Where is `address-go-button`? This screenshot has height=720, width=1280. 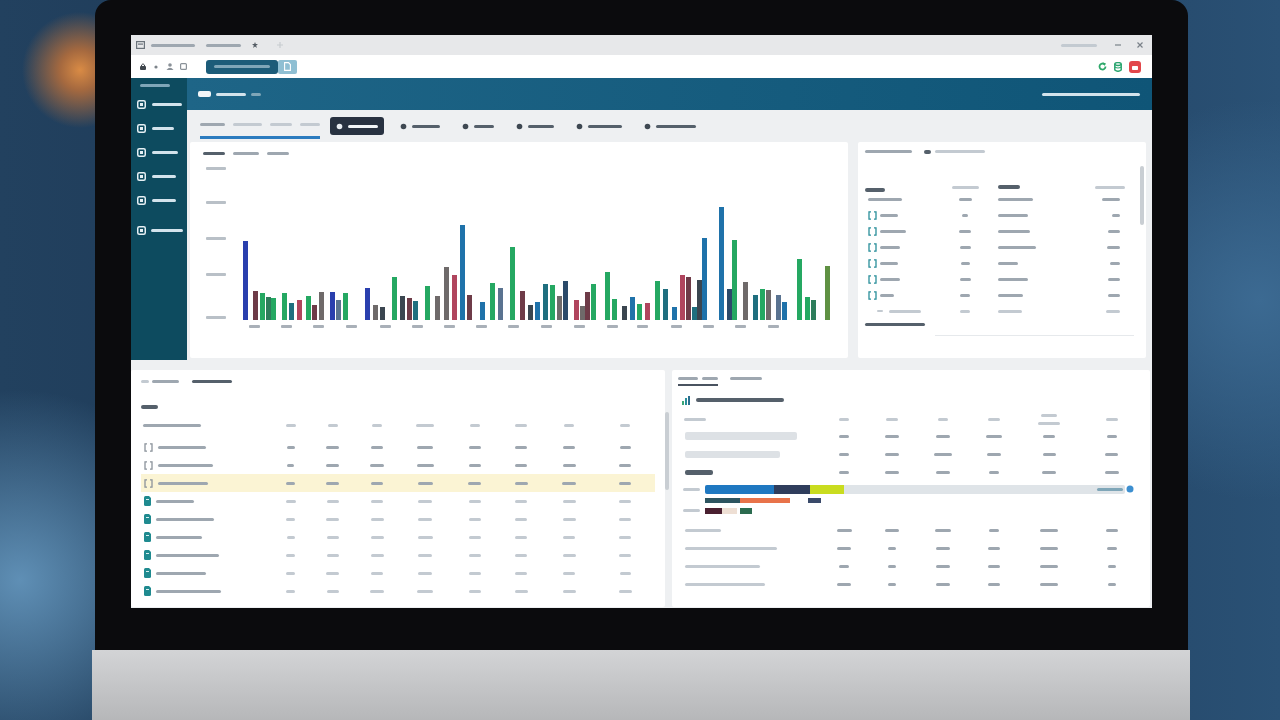 address-go-button is located at coordinates (287, 66).